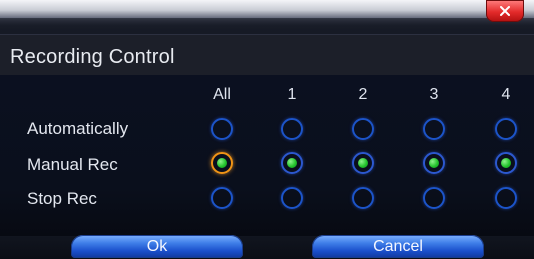 This screenshot has width=534, height=259. What do you see at coordinates (78, 128) in the screenshot?
I see `row-label-automatically: Automatically` at bounding box center [78, 128].